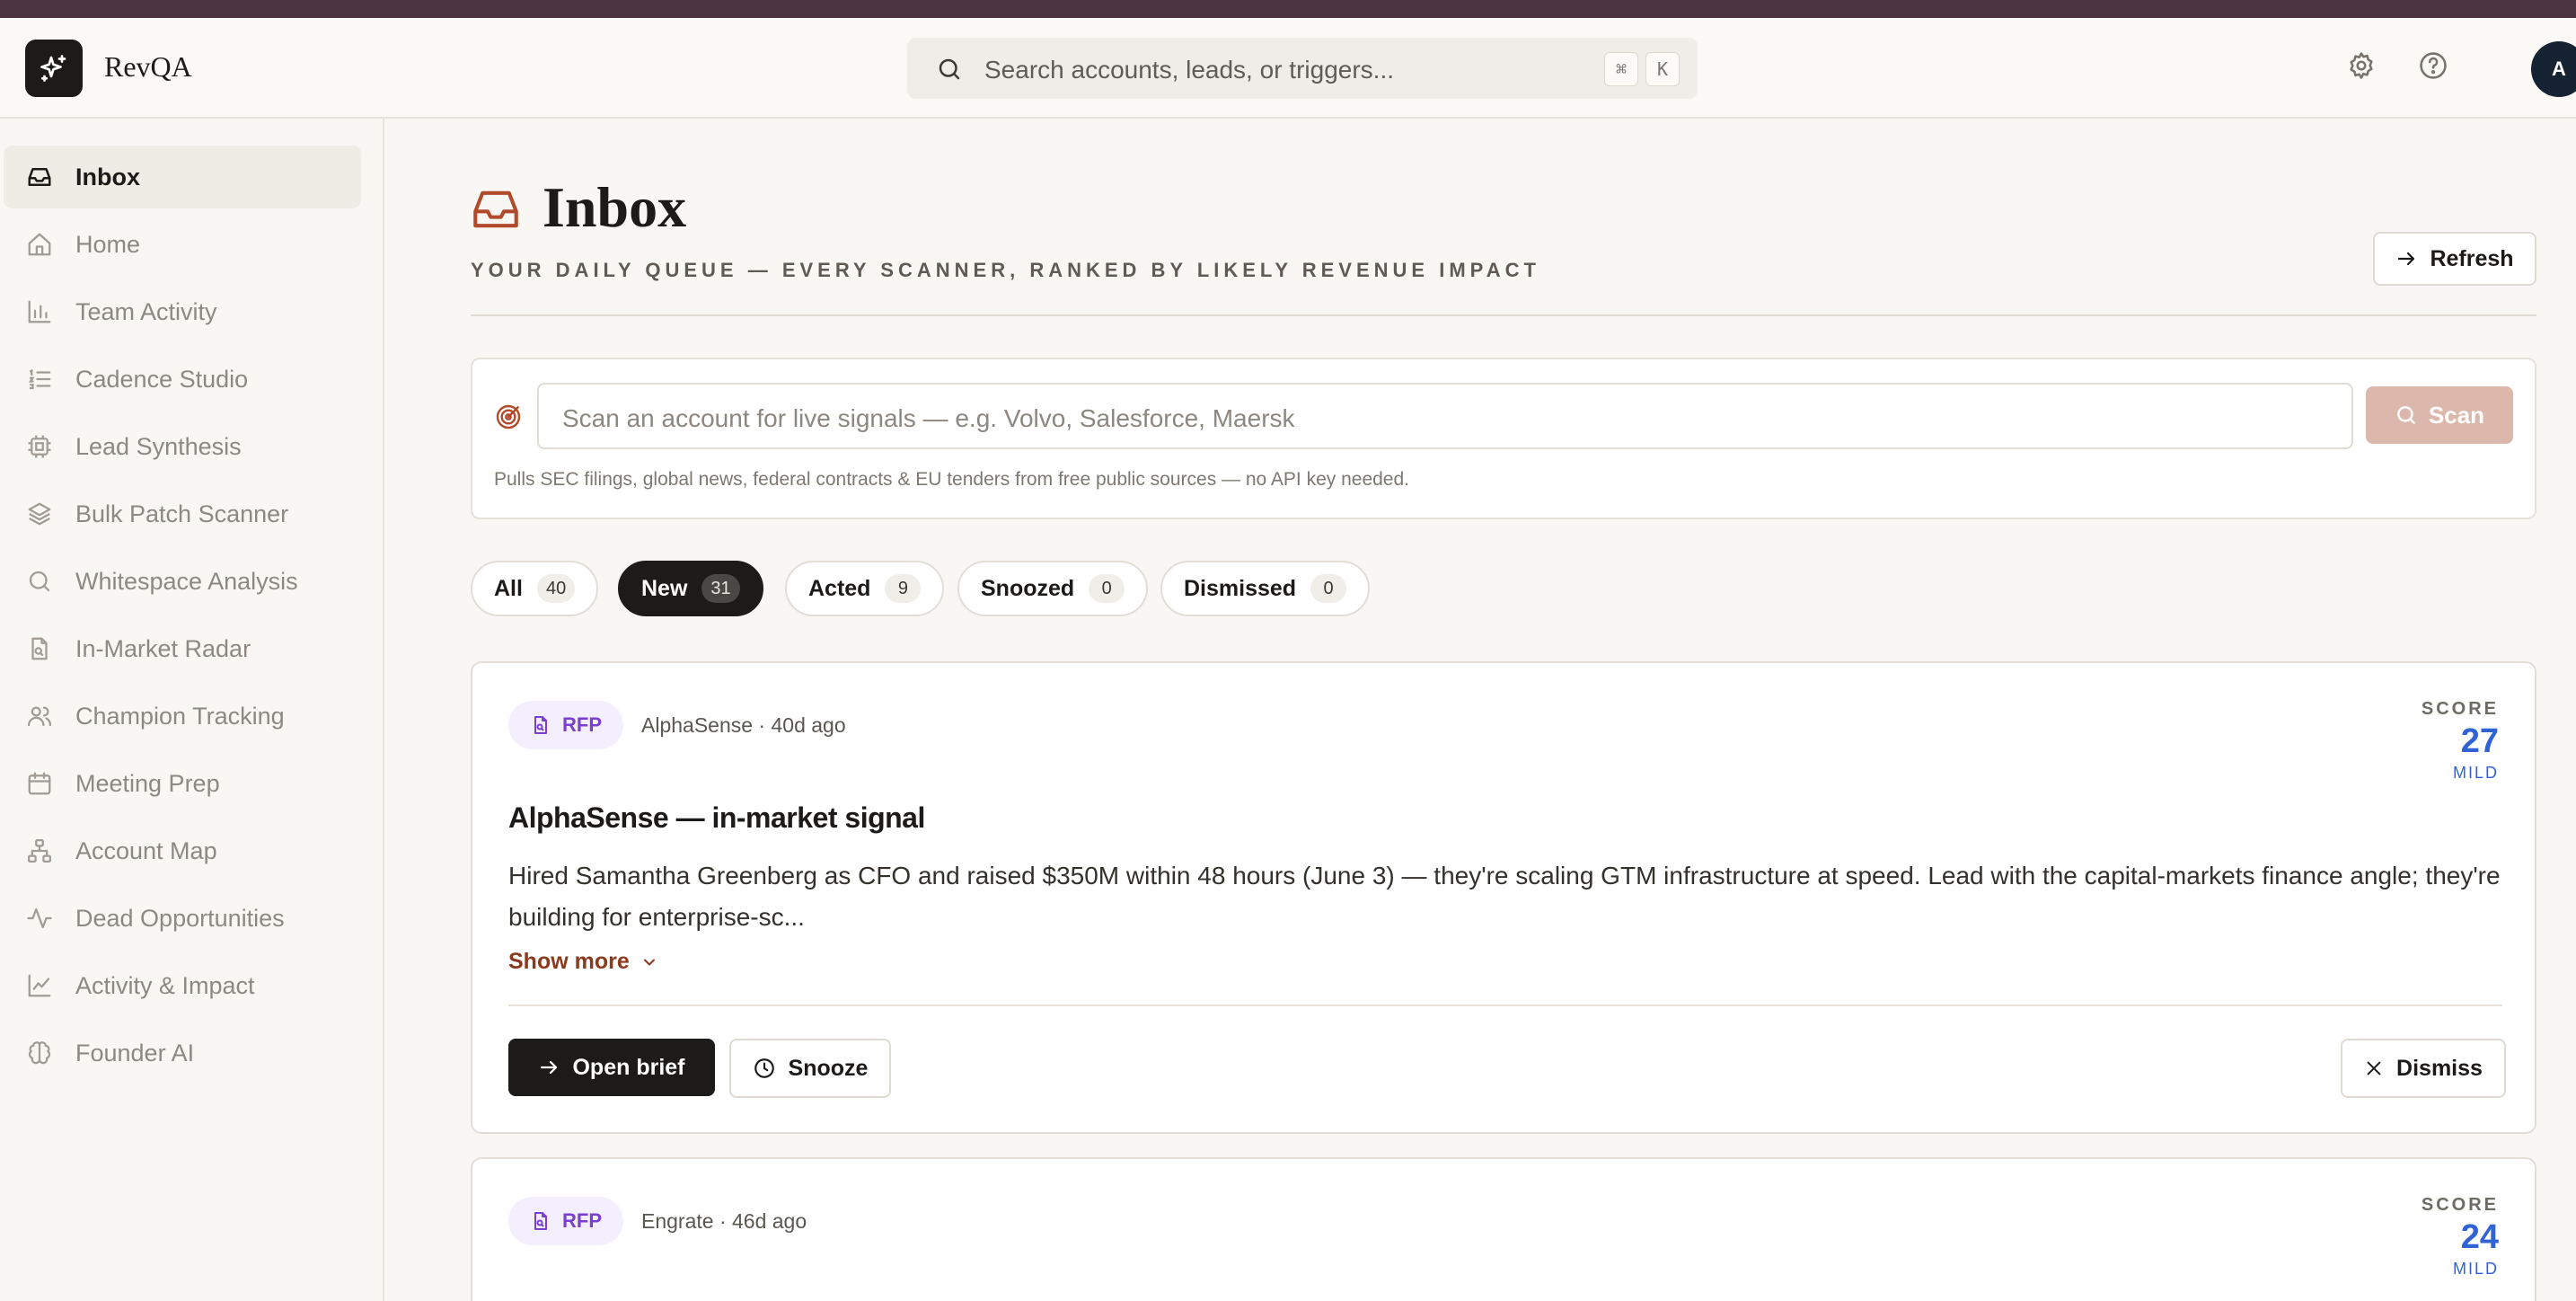 This screenshot has width=2576, height=1301. I want to click on sidebar-item-label: Lead Synthesis, so click(158, 446).